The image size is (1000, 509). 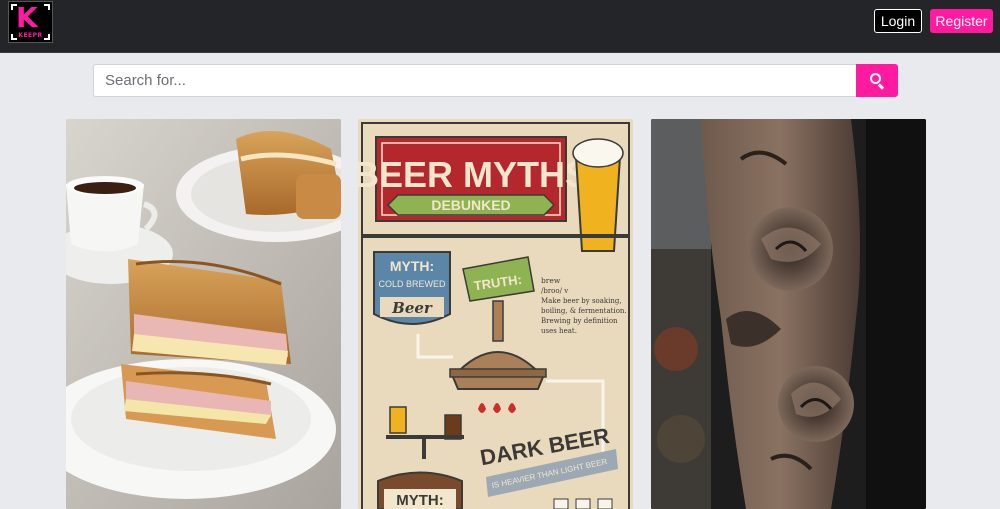 What do you see at coordinates (470, 205) in the screenshot?
I see `beer-ribbon: DEBUNKED` at bounding box center [470, 205].